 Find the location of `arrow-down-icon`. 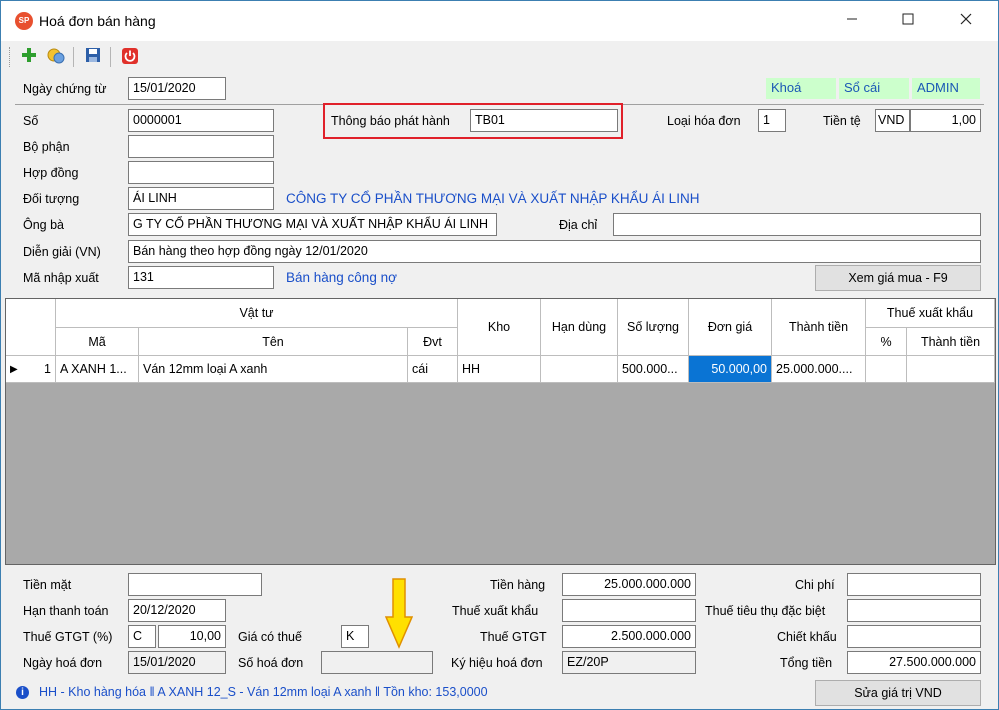

arrow-down-icon is located at coordinates (399, 614).